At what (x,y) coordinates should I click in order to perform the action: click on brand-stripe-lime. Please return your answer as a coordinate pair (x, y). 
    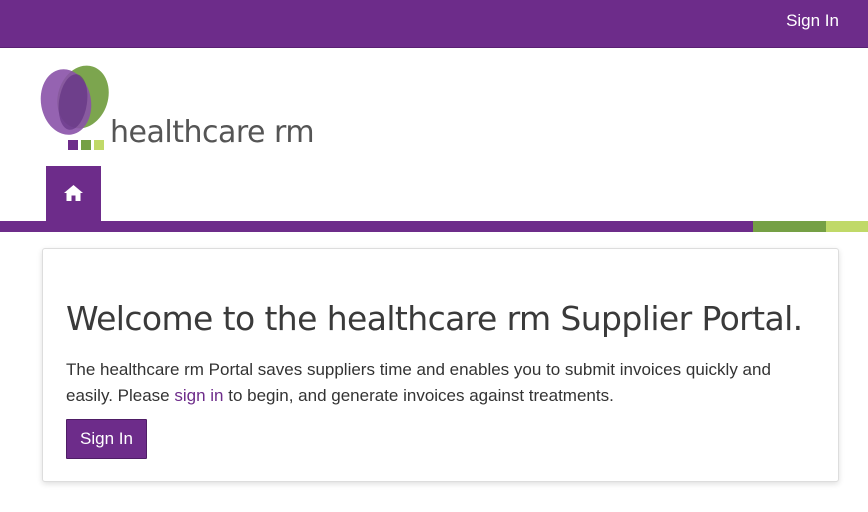
    Looking at the image, I should click on (847, 226).